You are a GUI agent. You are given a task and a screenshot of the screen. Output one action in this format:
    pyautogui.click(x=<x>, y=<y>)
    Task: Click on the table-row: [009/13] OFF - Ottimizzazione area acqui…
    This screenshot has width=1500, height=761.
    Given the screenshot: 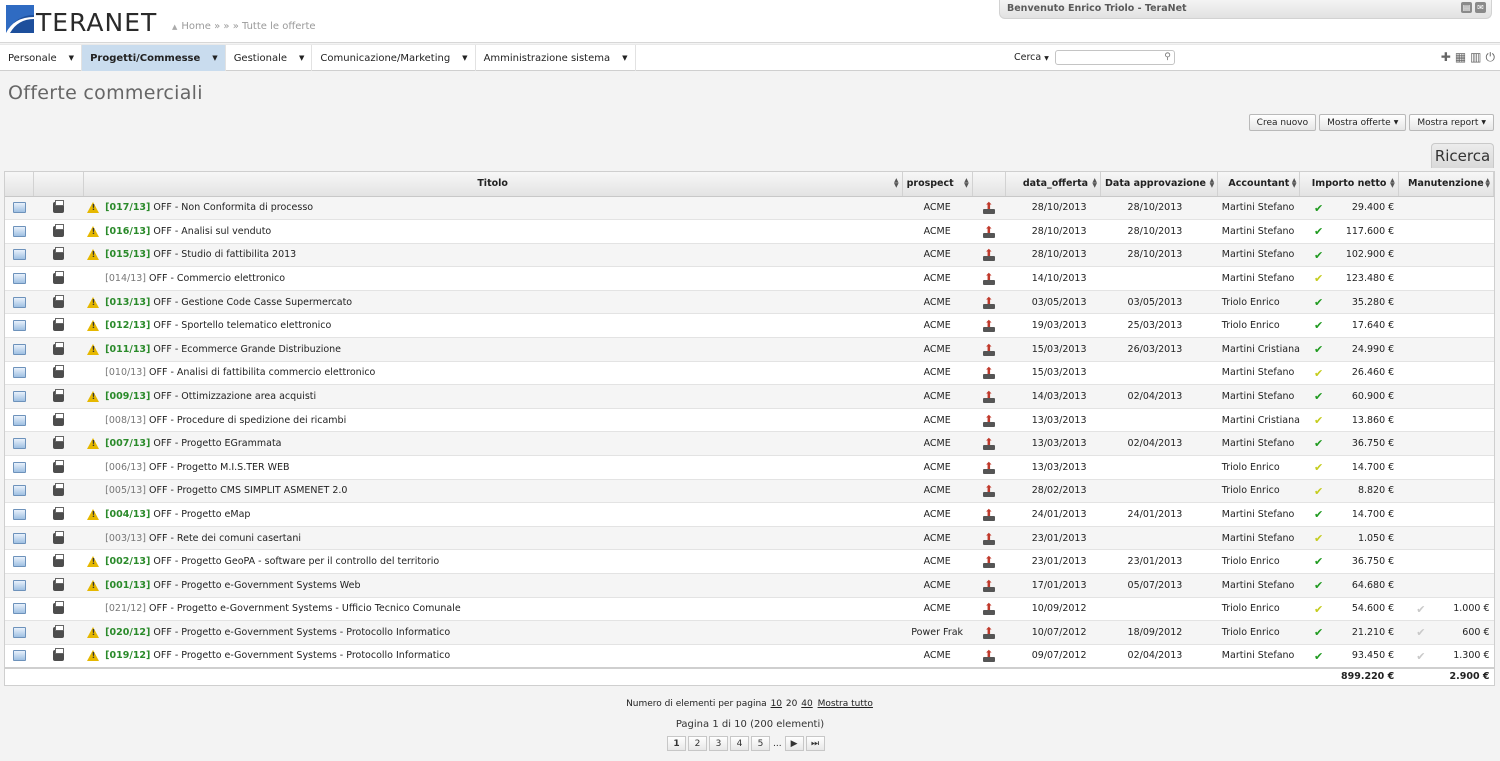 What is the action you would take?
    pyautogui.click(x=749, y=396)
    